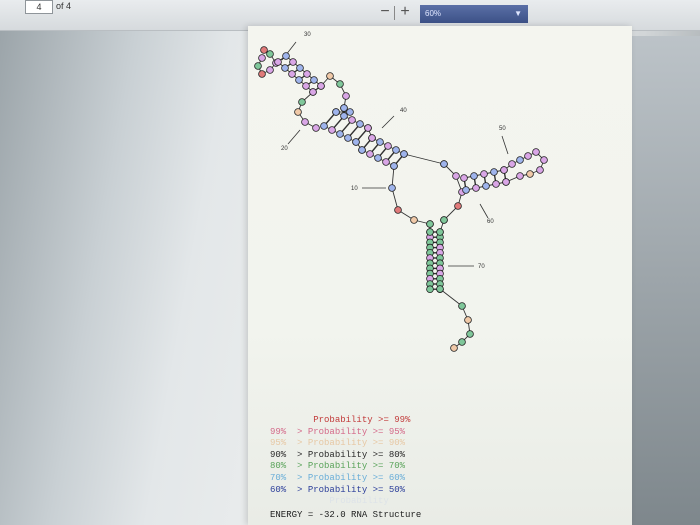 The height and width of the screenshot is (525, 700). I want to click on legend-upper: 95%, so click(397, 431).